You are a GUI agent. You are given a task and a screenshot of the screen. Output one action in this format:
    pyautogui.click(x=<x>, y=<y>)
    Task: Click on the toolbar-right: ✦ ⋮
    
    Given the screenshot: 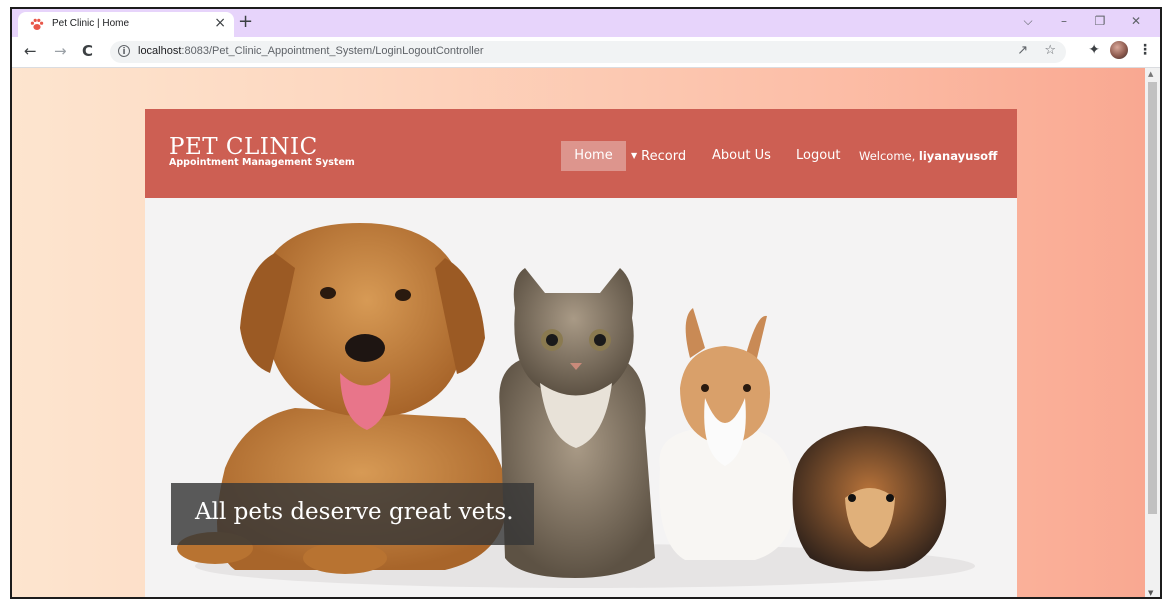 What is the action you would take?
    pyautogui.click(x=1120, y=50)
    